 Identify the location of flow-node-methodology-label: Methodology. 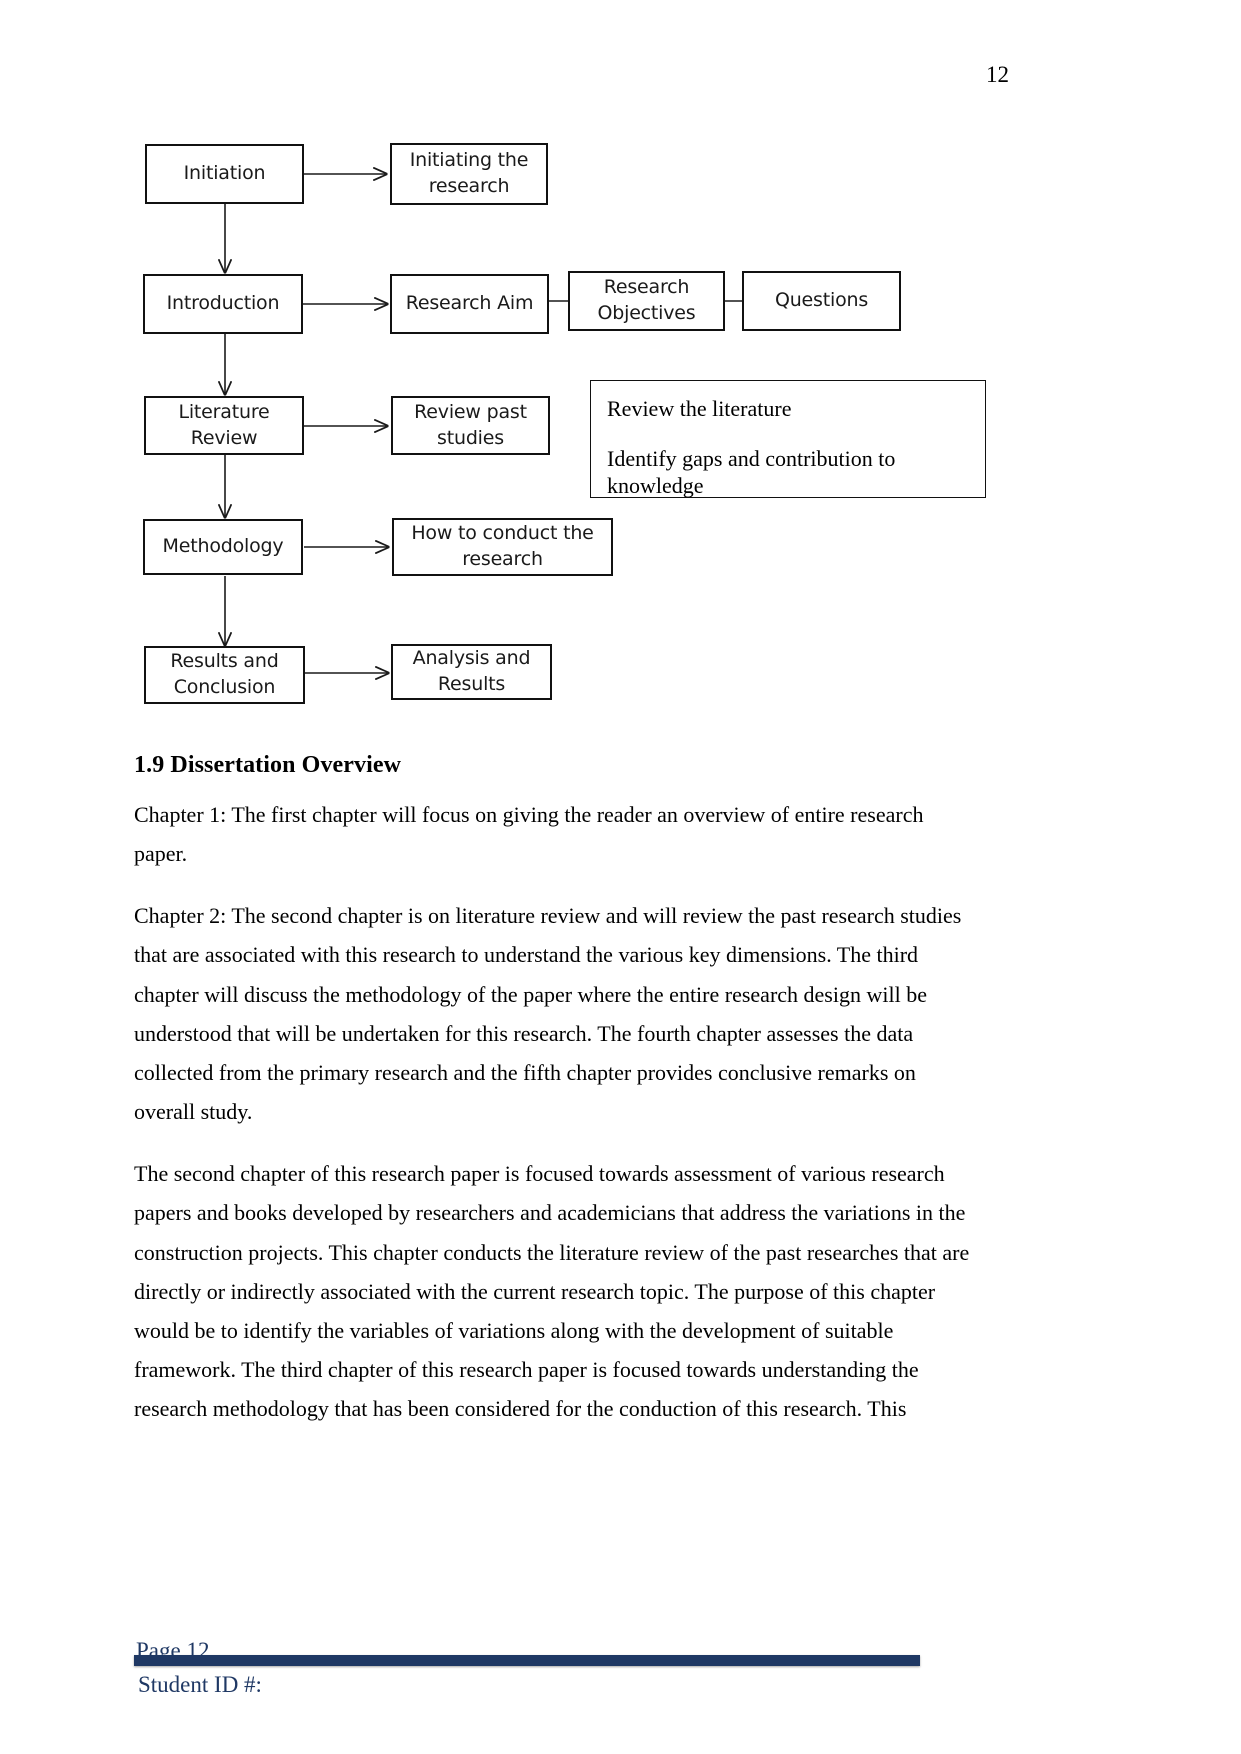
(223, 546).